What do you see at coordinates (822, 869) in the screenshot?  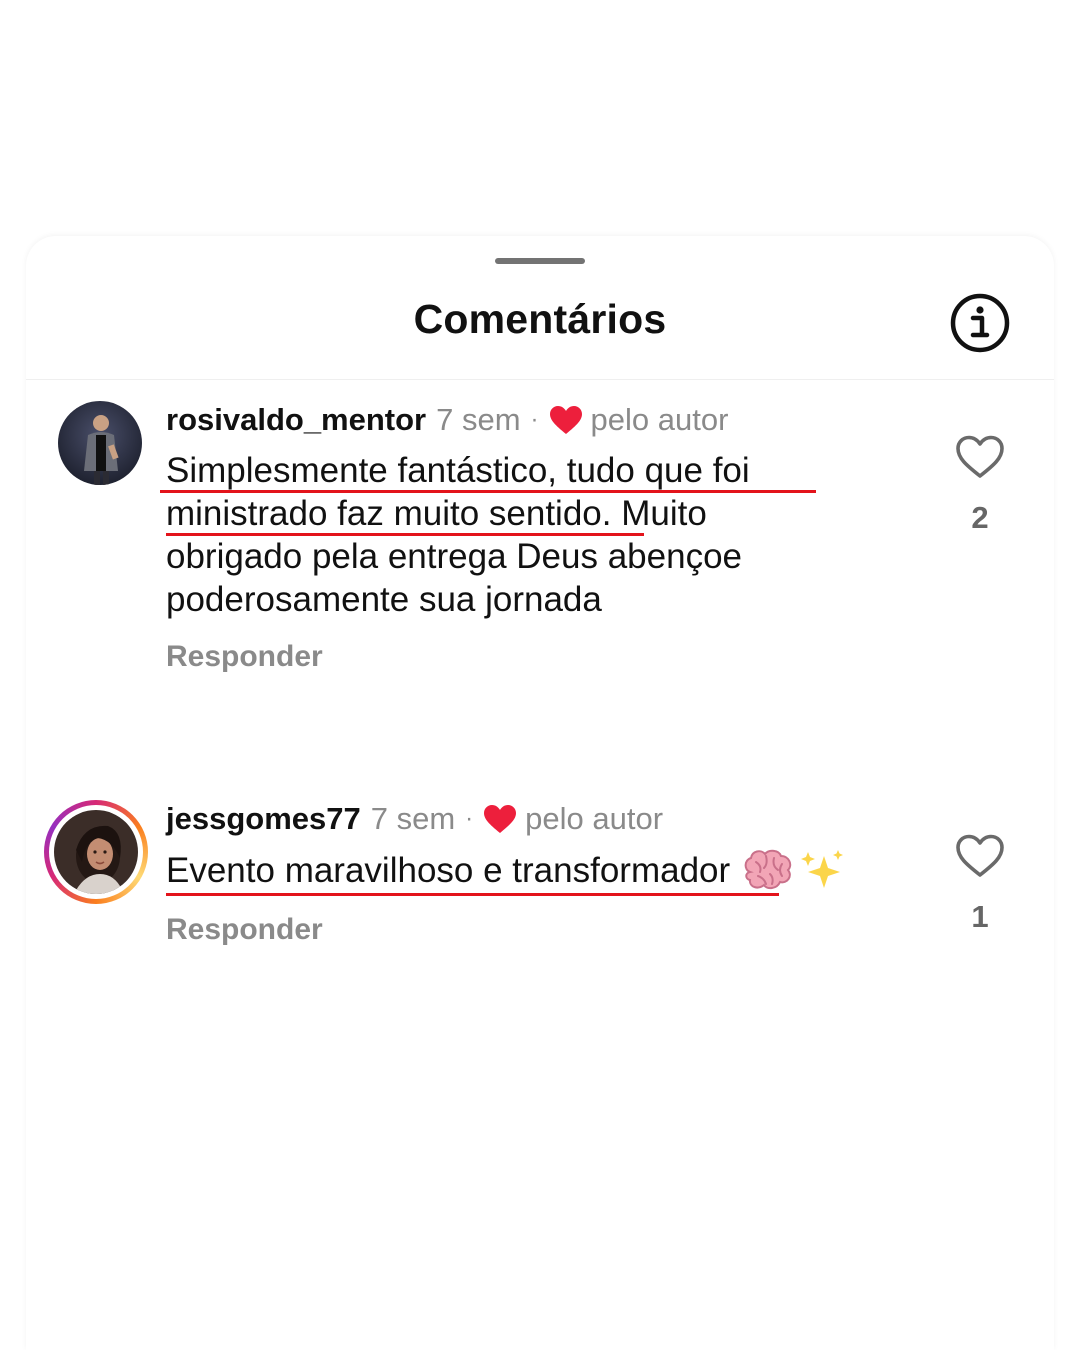 I see `sparkles-emoji-icon` at bounding box center [822, 869].